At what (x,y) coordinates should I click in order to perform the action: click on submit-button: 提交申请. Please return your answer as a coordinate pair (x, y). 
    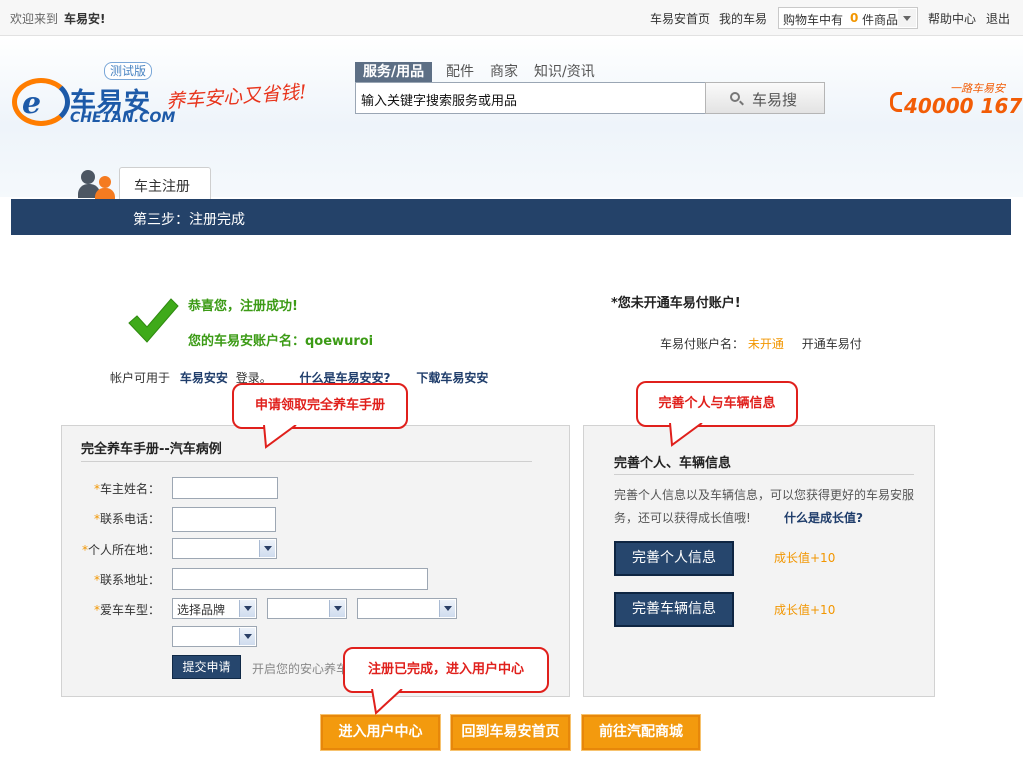
    Looking at the image, I should click on (206, 667).